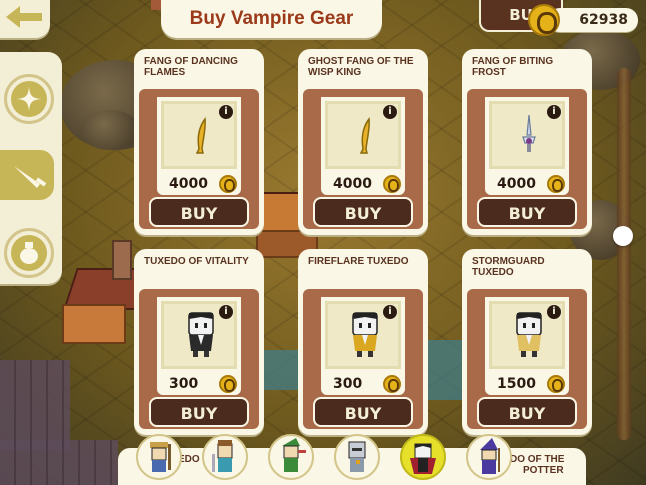 The width and height of the screenshot is (646, 485). What do you see at coordinates (508, 267) in the screenshot?
I see `item-name: STORMGUARD TUXEDO` at bounding box center [508, 267].